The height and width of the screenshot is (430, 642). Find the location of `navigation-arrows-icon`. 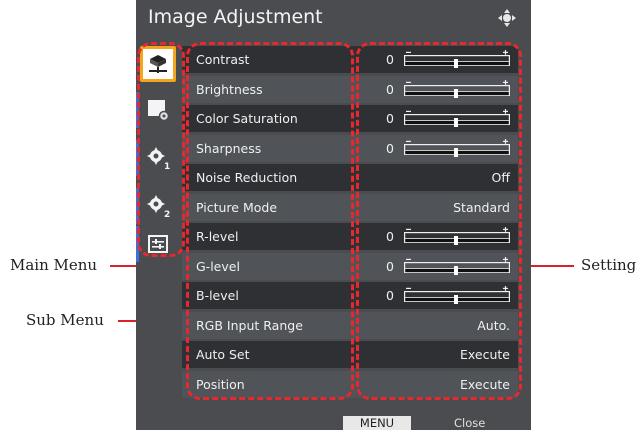

navigation-arrows-icon is located at coordinates (507, 18).